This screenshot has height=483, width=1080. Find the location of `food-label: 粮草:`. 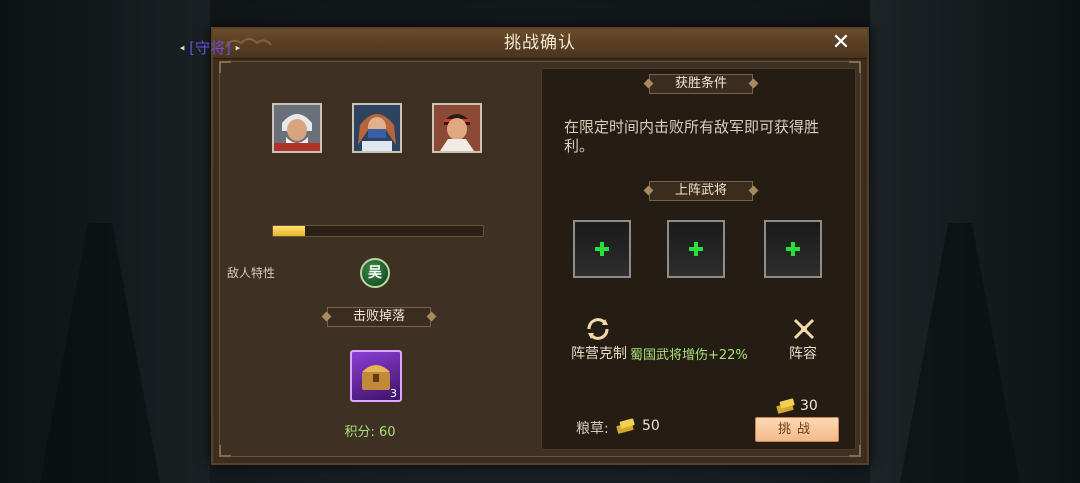

food-label: 粮草: is located at coordinates (592, 429).